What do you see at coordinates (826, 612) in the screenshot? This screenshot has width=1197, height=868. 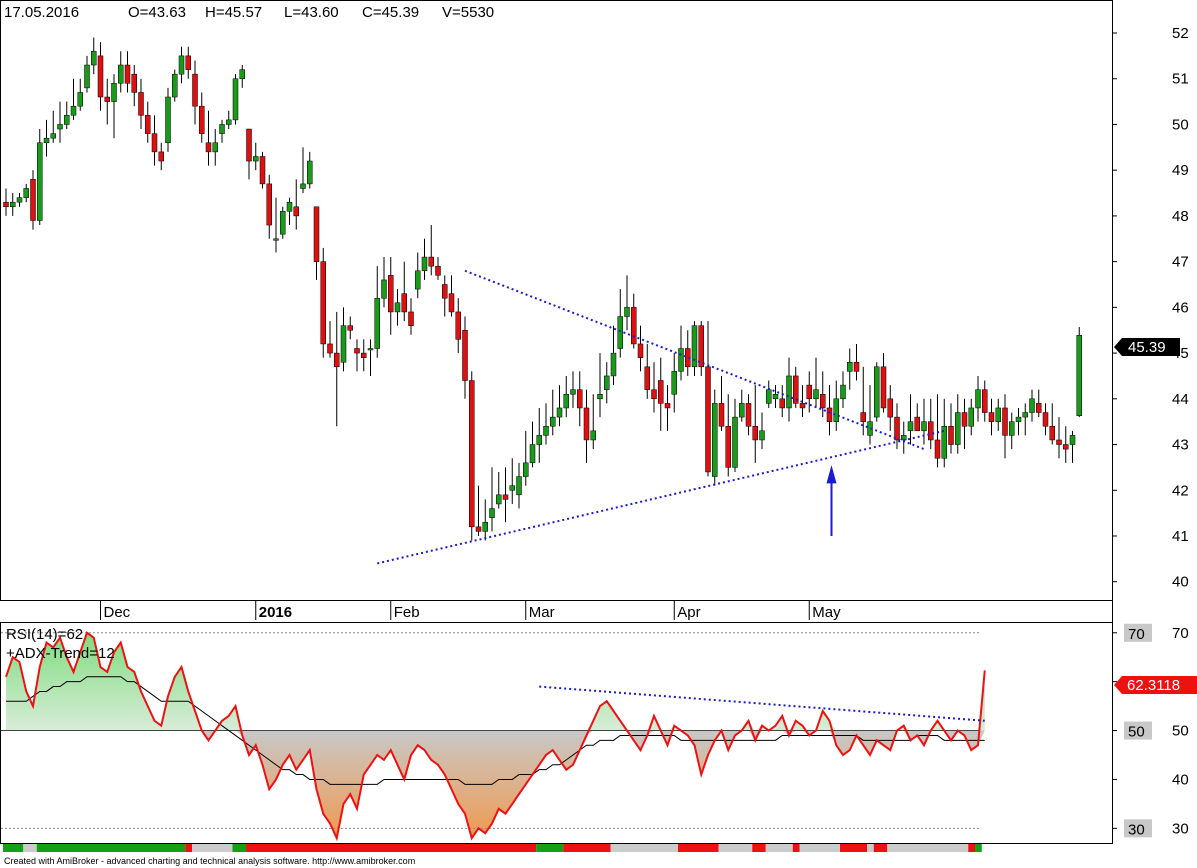 I see `month-label: May` at bounding box center [826, 612].